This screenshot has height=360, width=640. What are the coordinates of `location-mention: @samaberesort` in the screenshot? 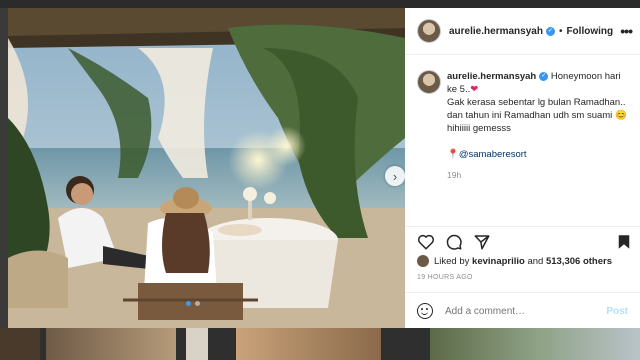 It's located at (493, 154).